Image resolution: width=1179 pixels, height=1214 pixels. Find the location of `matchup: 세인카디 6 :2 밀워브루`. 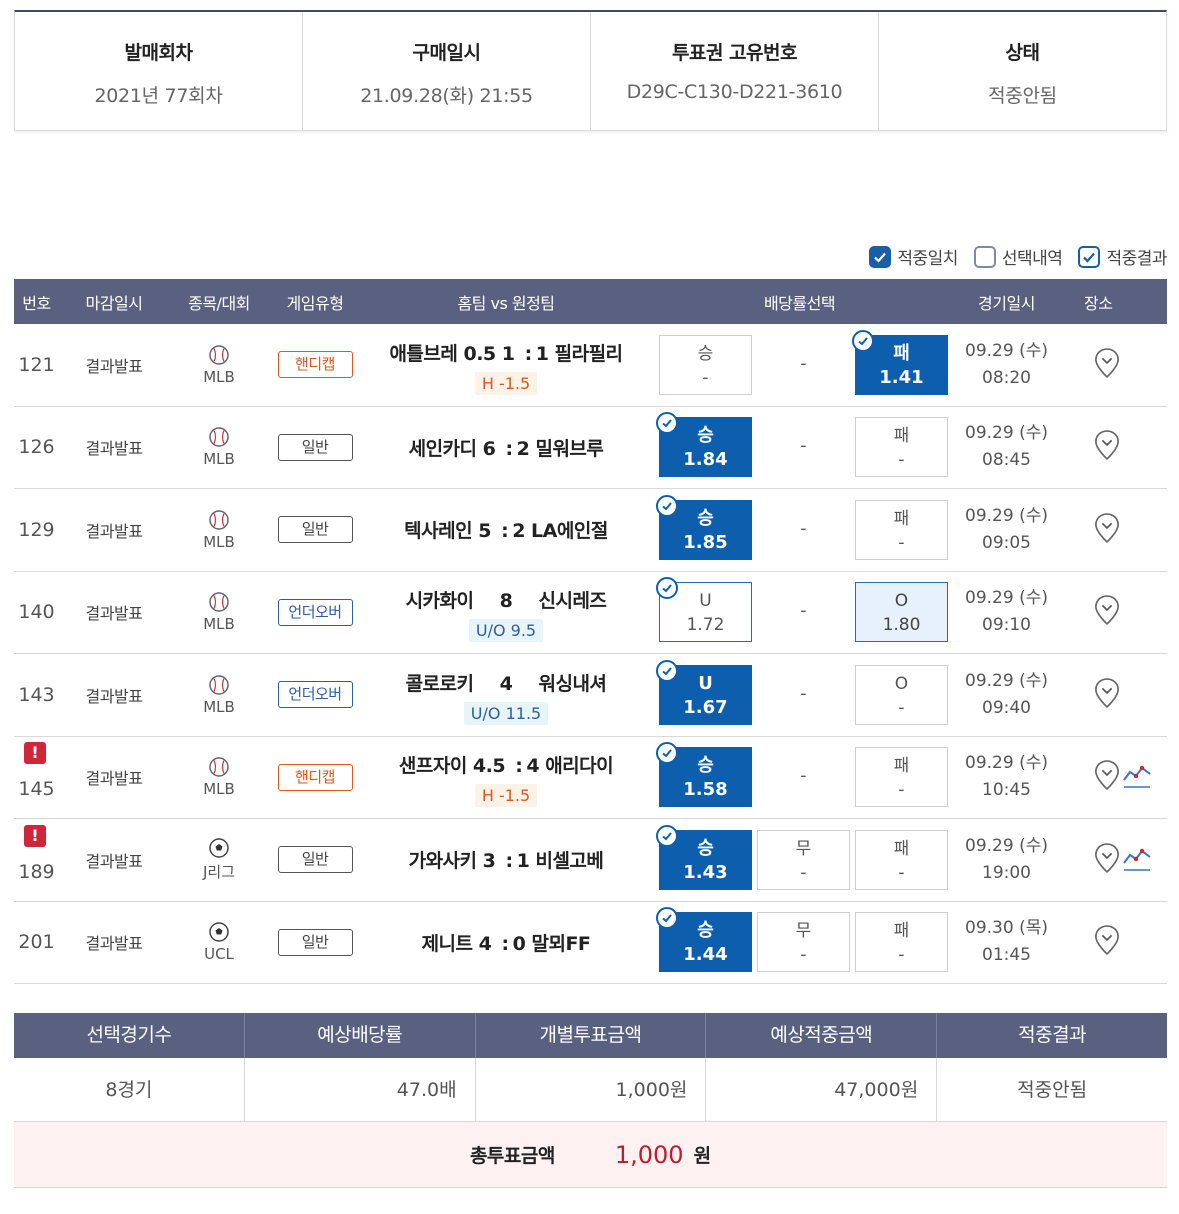

matchup: 세인카디 6 :2 밀워브루 is located at coordinates (506, 447).